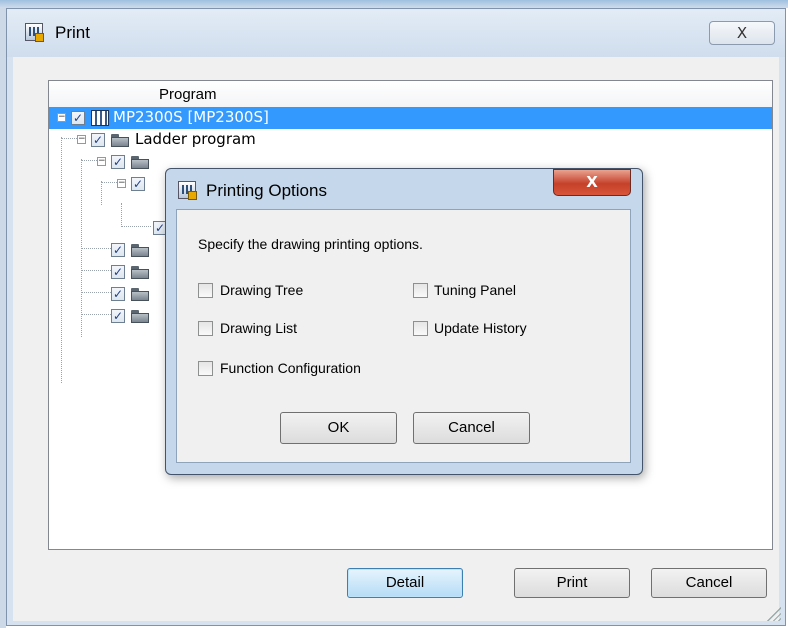 This screenshot has height=628, width=788. Describe the element at coordinates (195, 139) in the screenshot. I see `tree-row-ladder-label: Ladder program` at that location.